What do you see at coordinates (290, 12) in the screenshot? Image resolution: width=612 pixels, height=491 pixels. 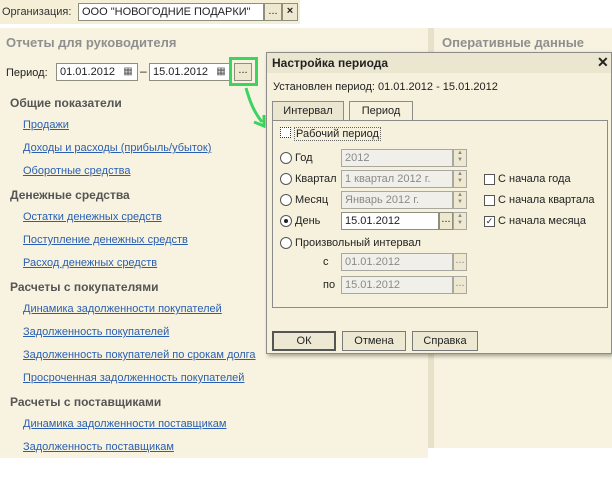 I see `organization-clear-button: ×` at bounding box center [290, 12].